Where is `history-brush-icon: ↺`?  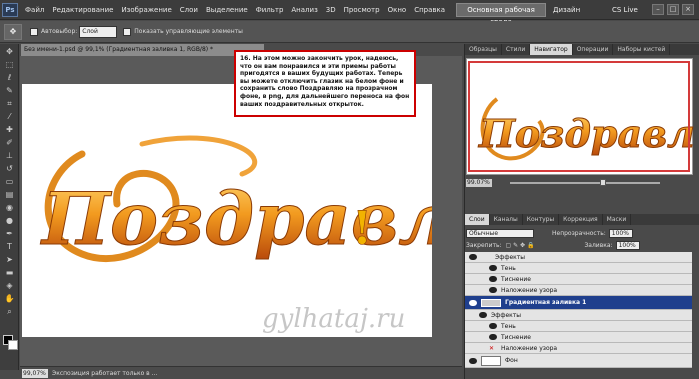 history-brush-icon: ↺ is located at coordinates (9, 168).